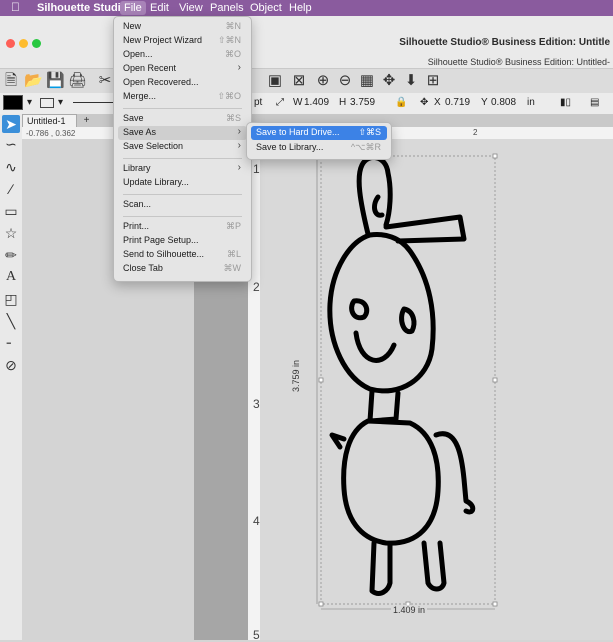 This screenshot has height=642, width=613. What do you see at coordinates (256, 521) in the screenshot?
I see `mat-row-label: 4` at bounding box center [256, 521].